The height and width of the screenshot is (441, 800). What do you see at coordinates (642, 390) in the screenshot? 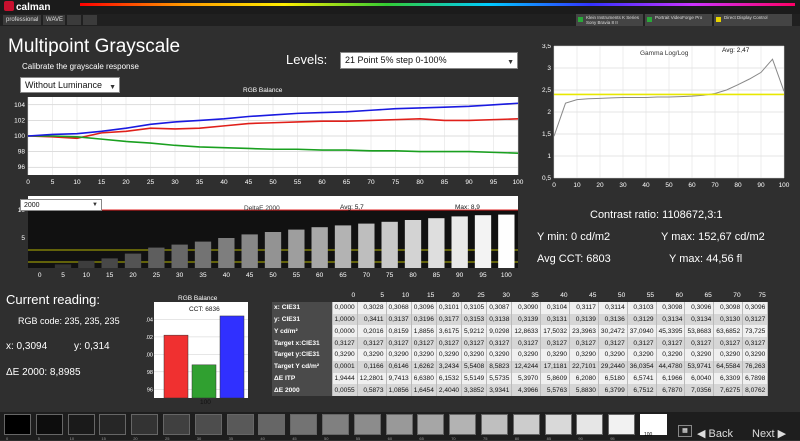
I see `table-cell: 6,7512` at bounding box center [642, 390].